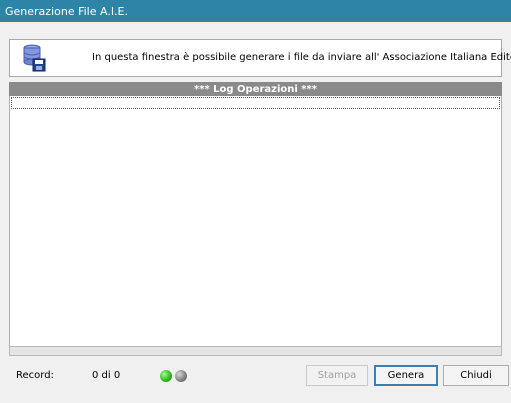 The image size is (511, 403). What do you see at coordinates (255, 89) in the screenshot?
I see `log-header: *** Log Operazioni ***` at bounding box center [255, 89].